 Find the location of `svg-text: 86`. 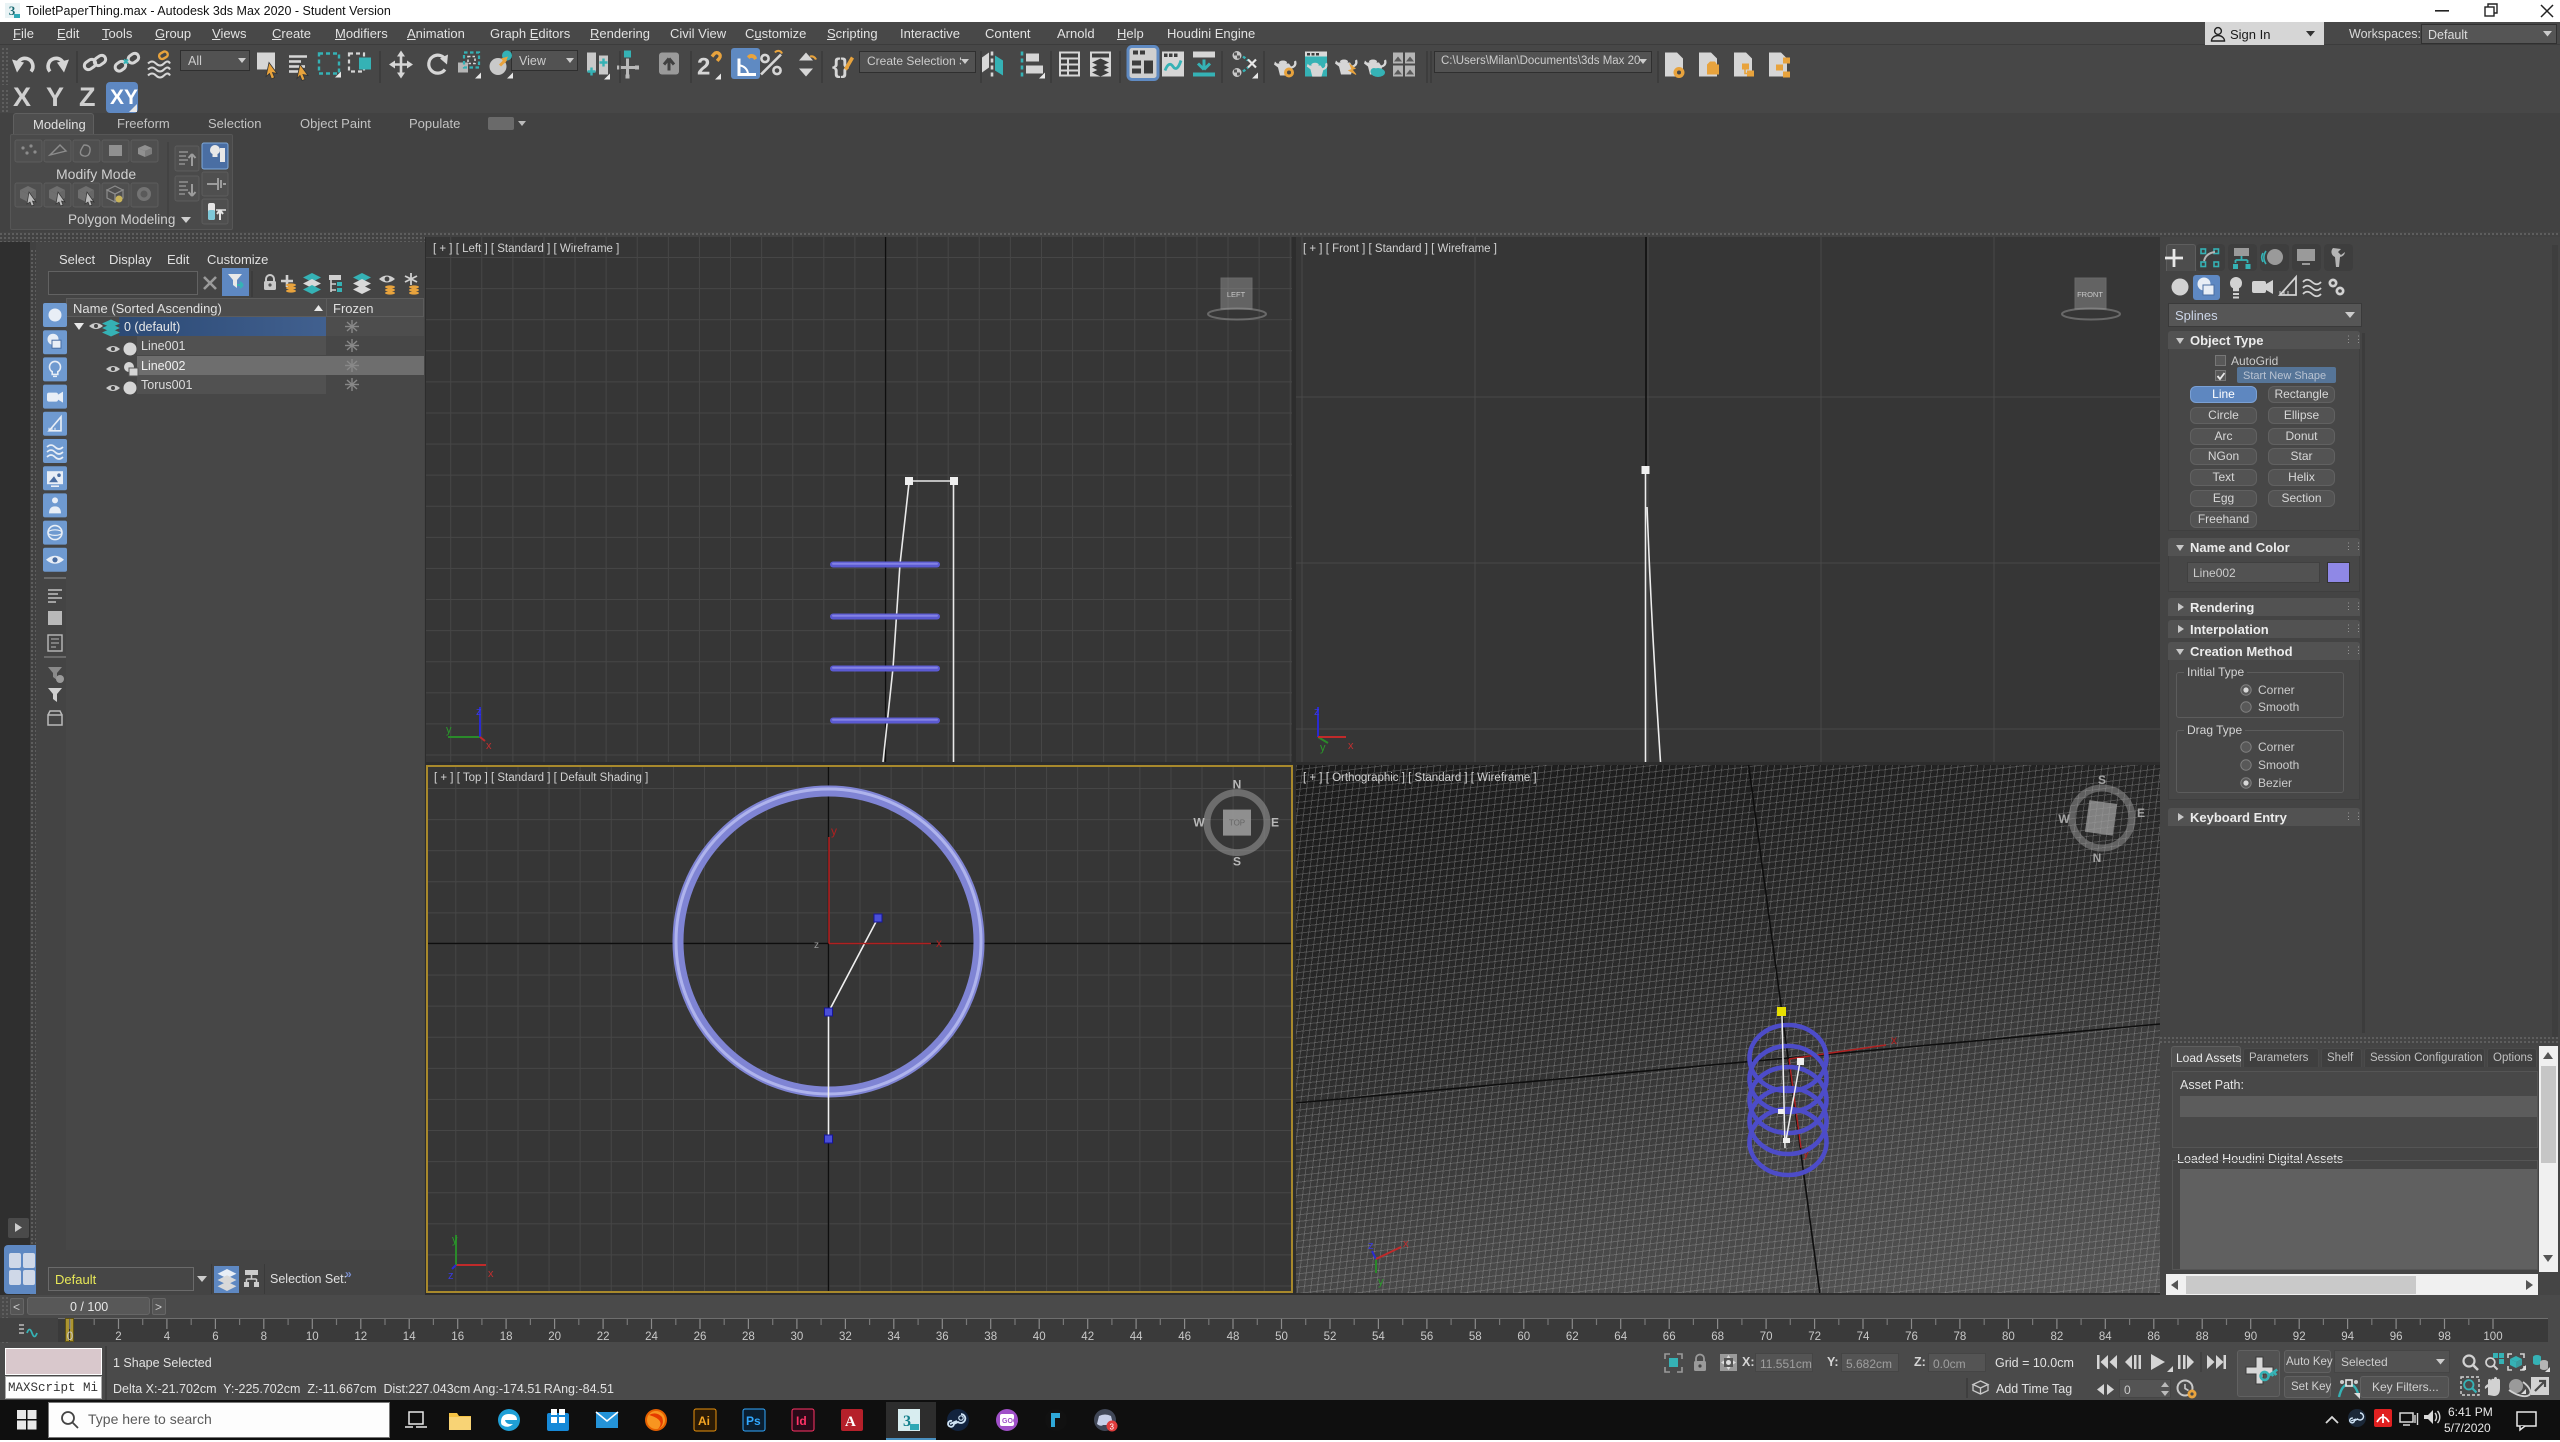

svg-text: 86 is located at coordinates (2153, 1337).